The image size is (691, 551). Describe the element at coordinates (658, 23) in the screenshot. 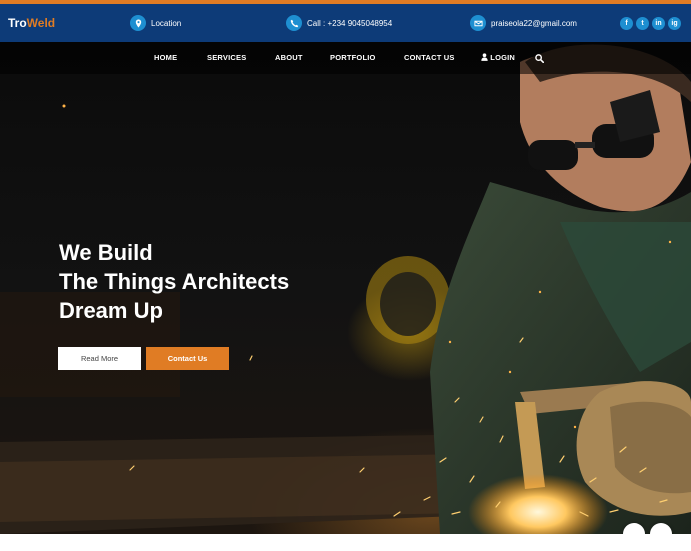

I see `linkedin-icon: in` at that location.